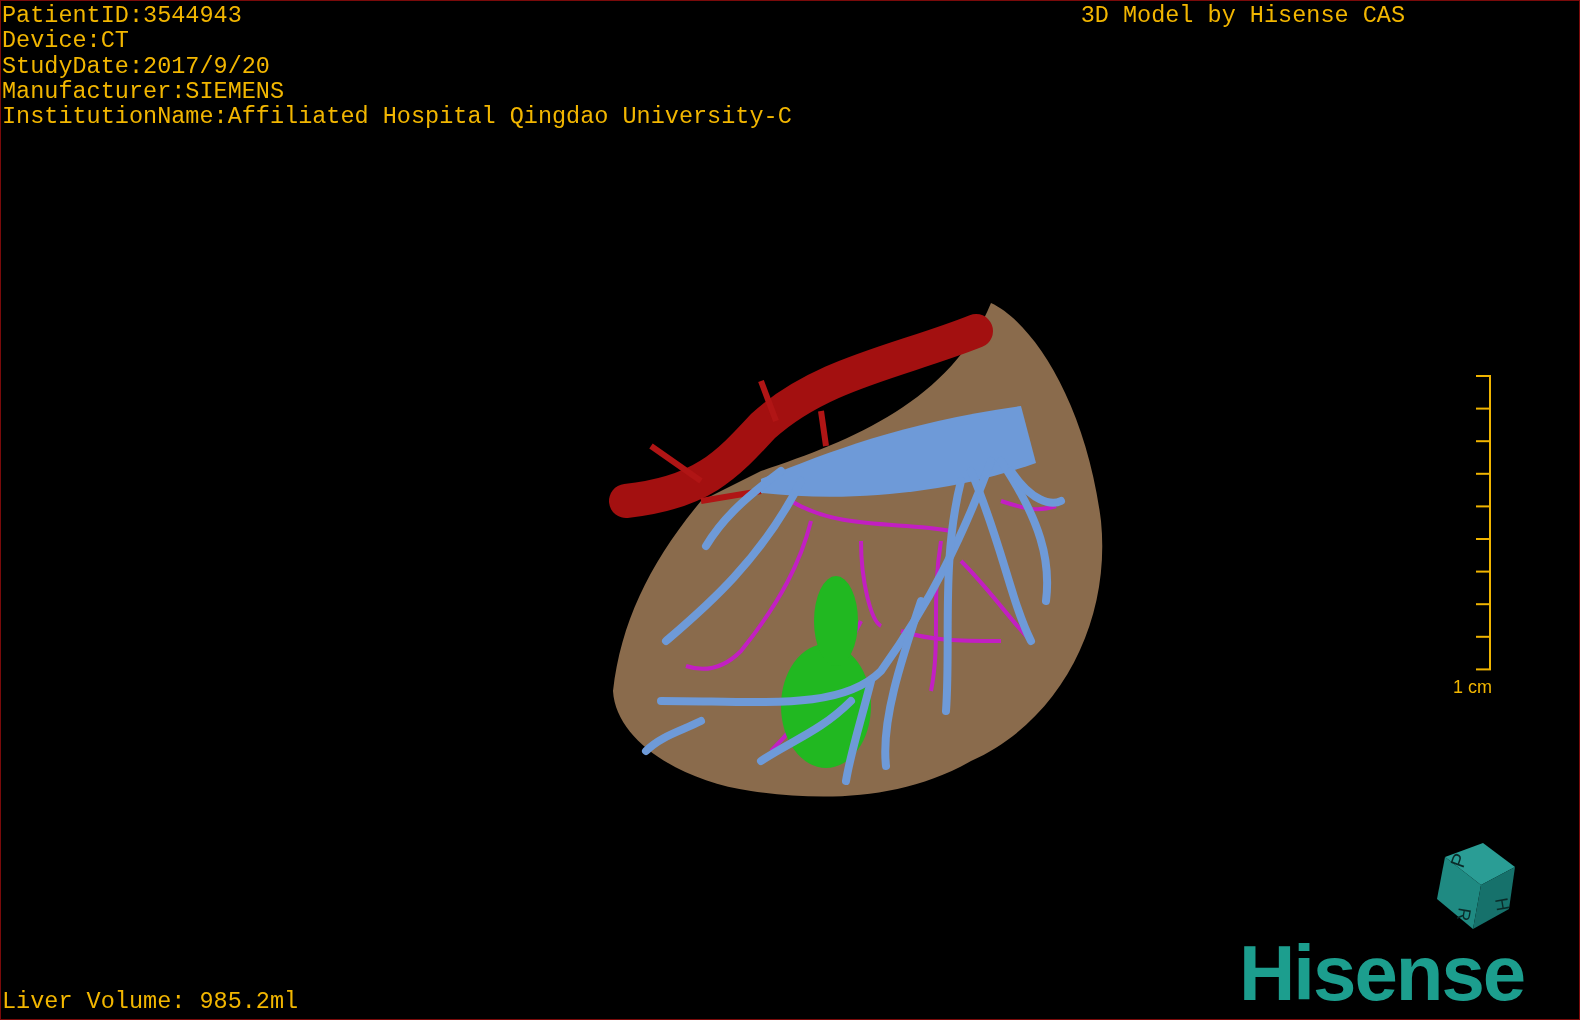 Image resolution: width=1580 pixels, height=1020 pixels. Describe the element at coordinates (1463, 914) in the screenshot. I see `cube-face-label: R` at that location.